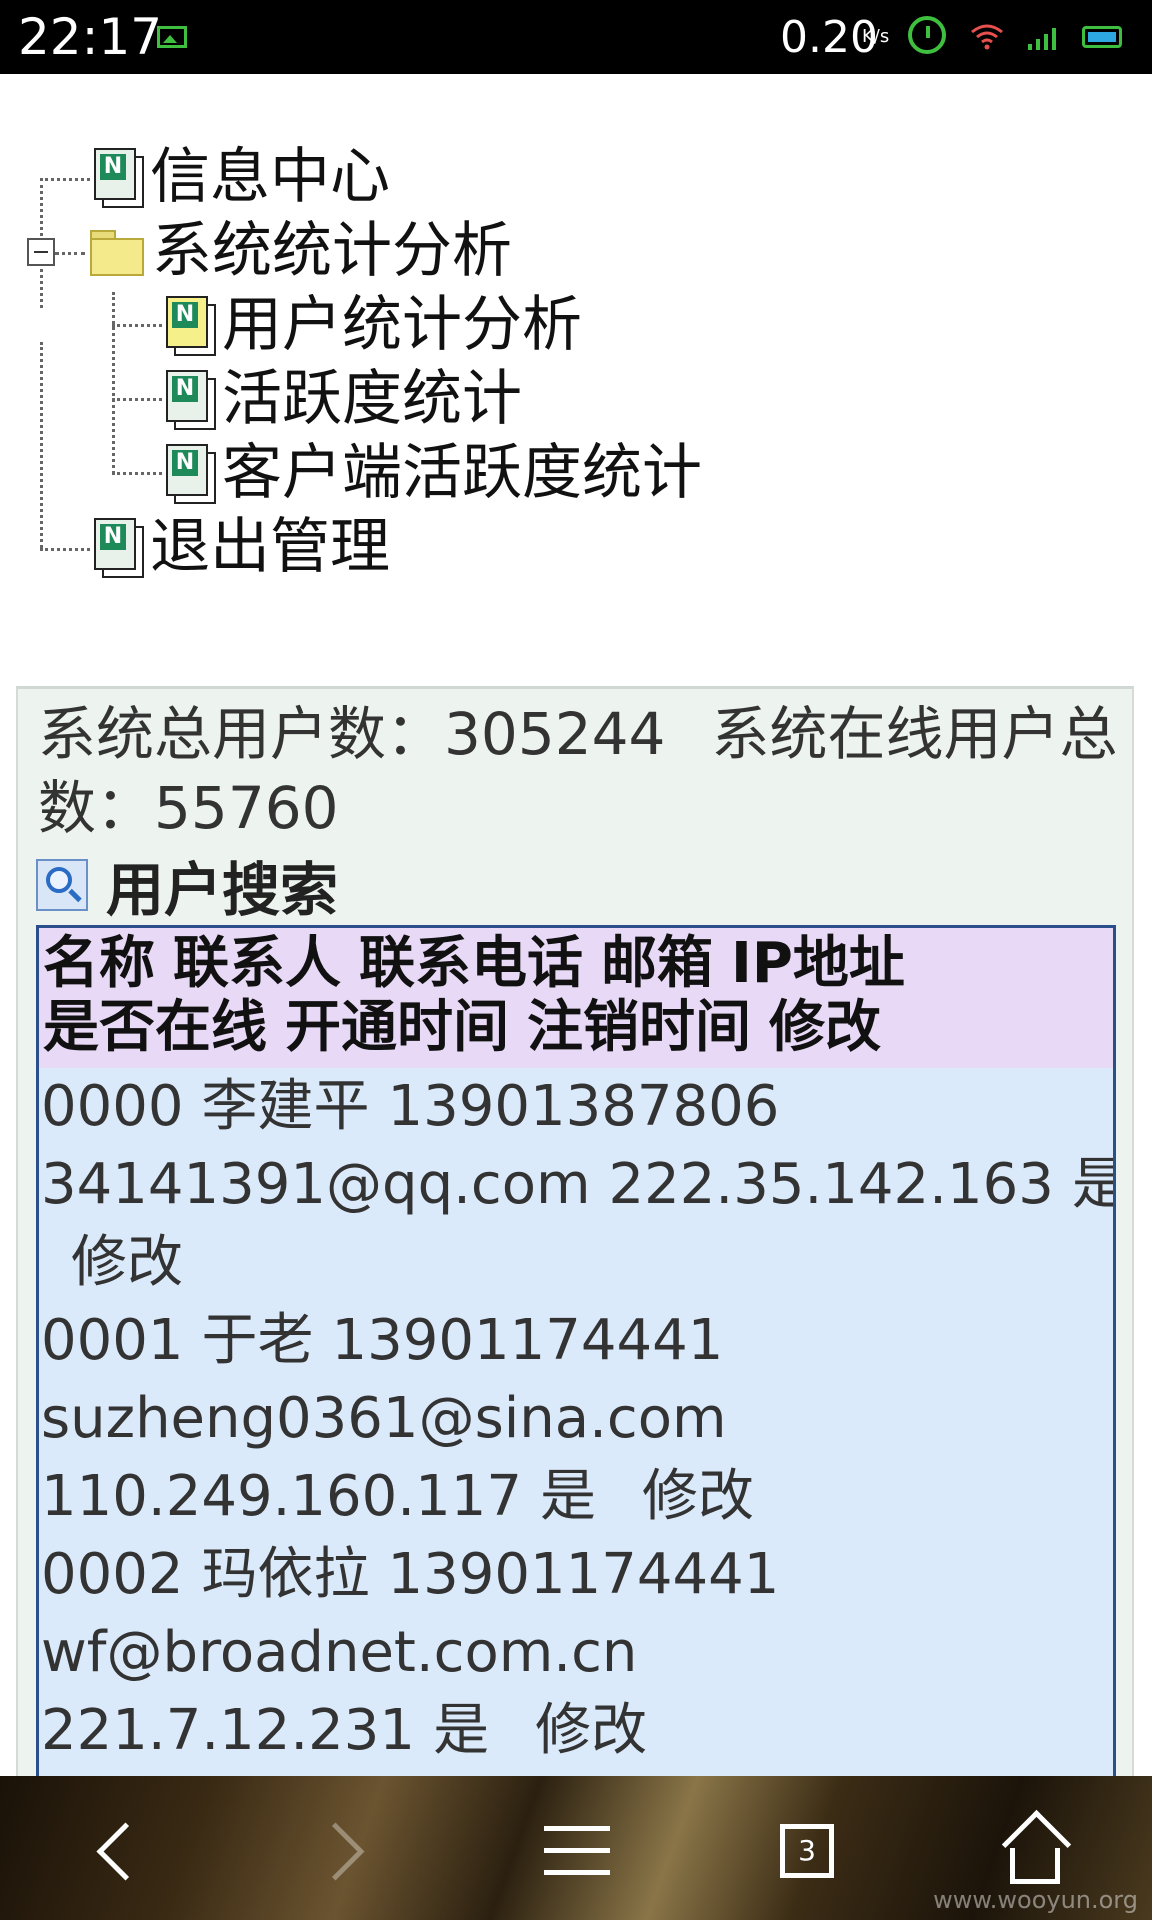 The width and height of the screenshot is (1152, 1920). What do you see at coordinates (115, 1851) in the screenshot?
I see `back-icon` at bounding box center [115, 1851].